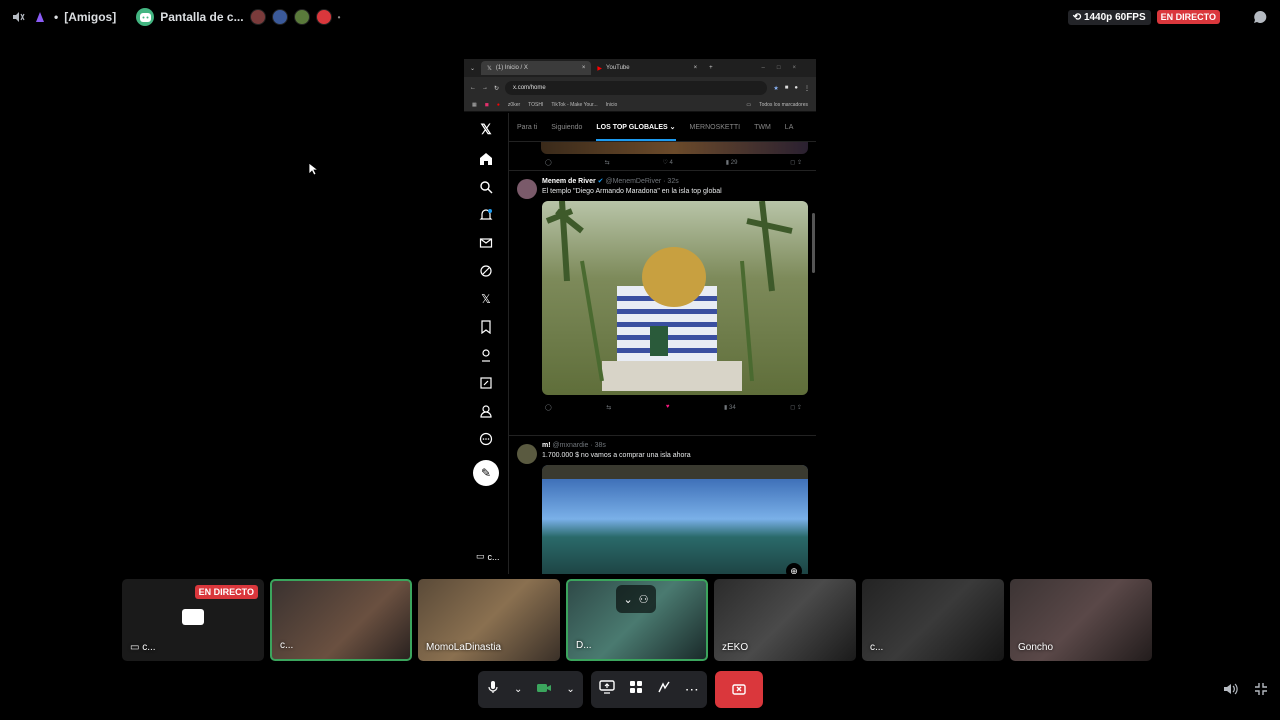  I want to click on participant-tile: zEKO, so click(785, 620).